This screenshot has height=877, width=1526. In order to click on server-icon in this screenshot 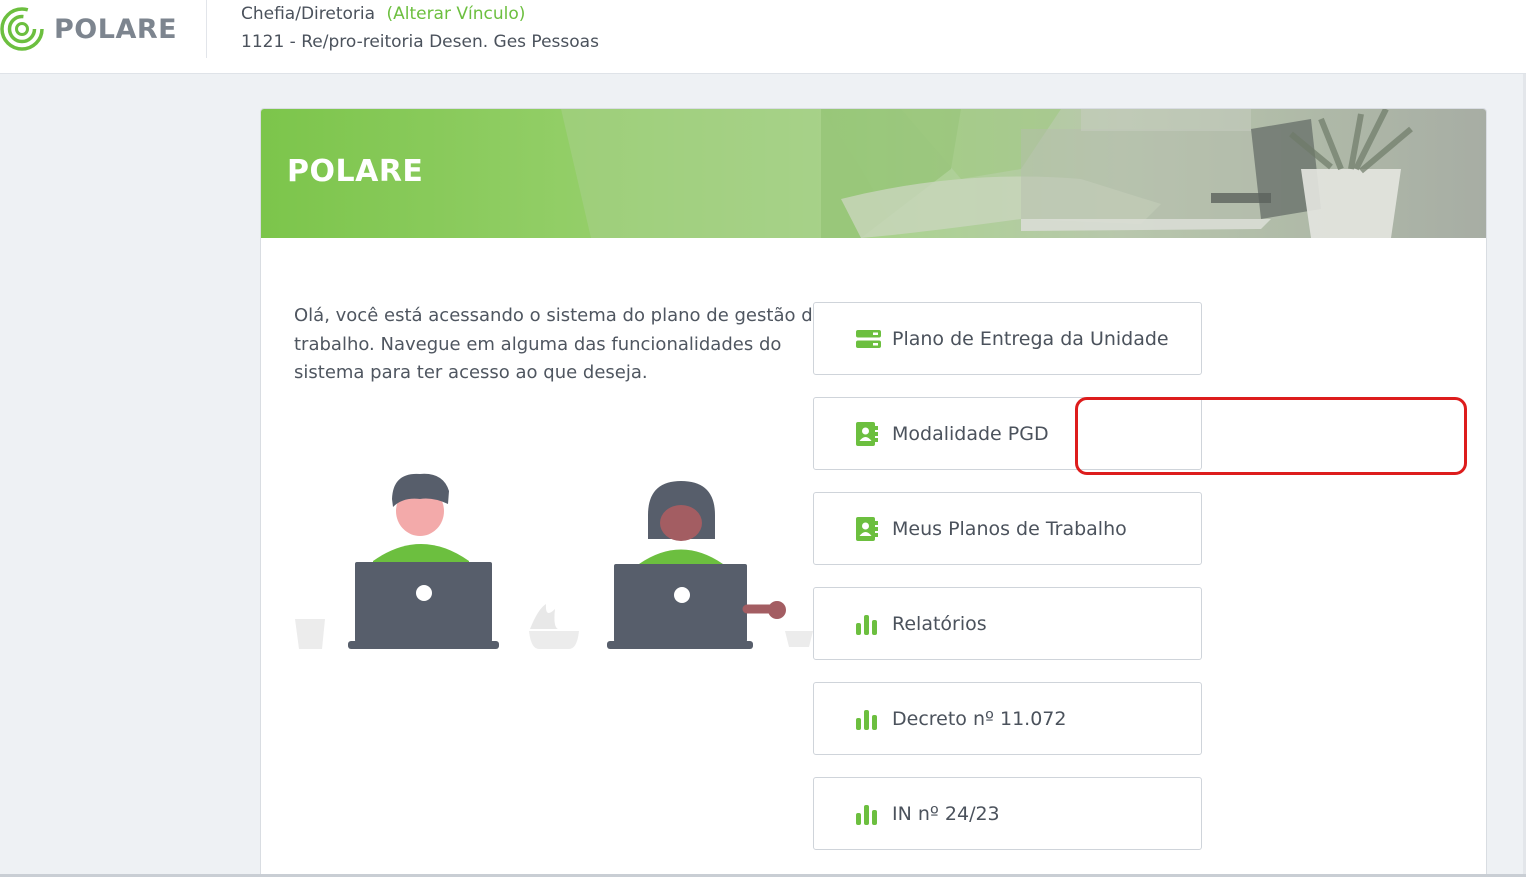, I will do `click(869, 339)`.